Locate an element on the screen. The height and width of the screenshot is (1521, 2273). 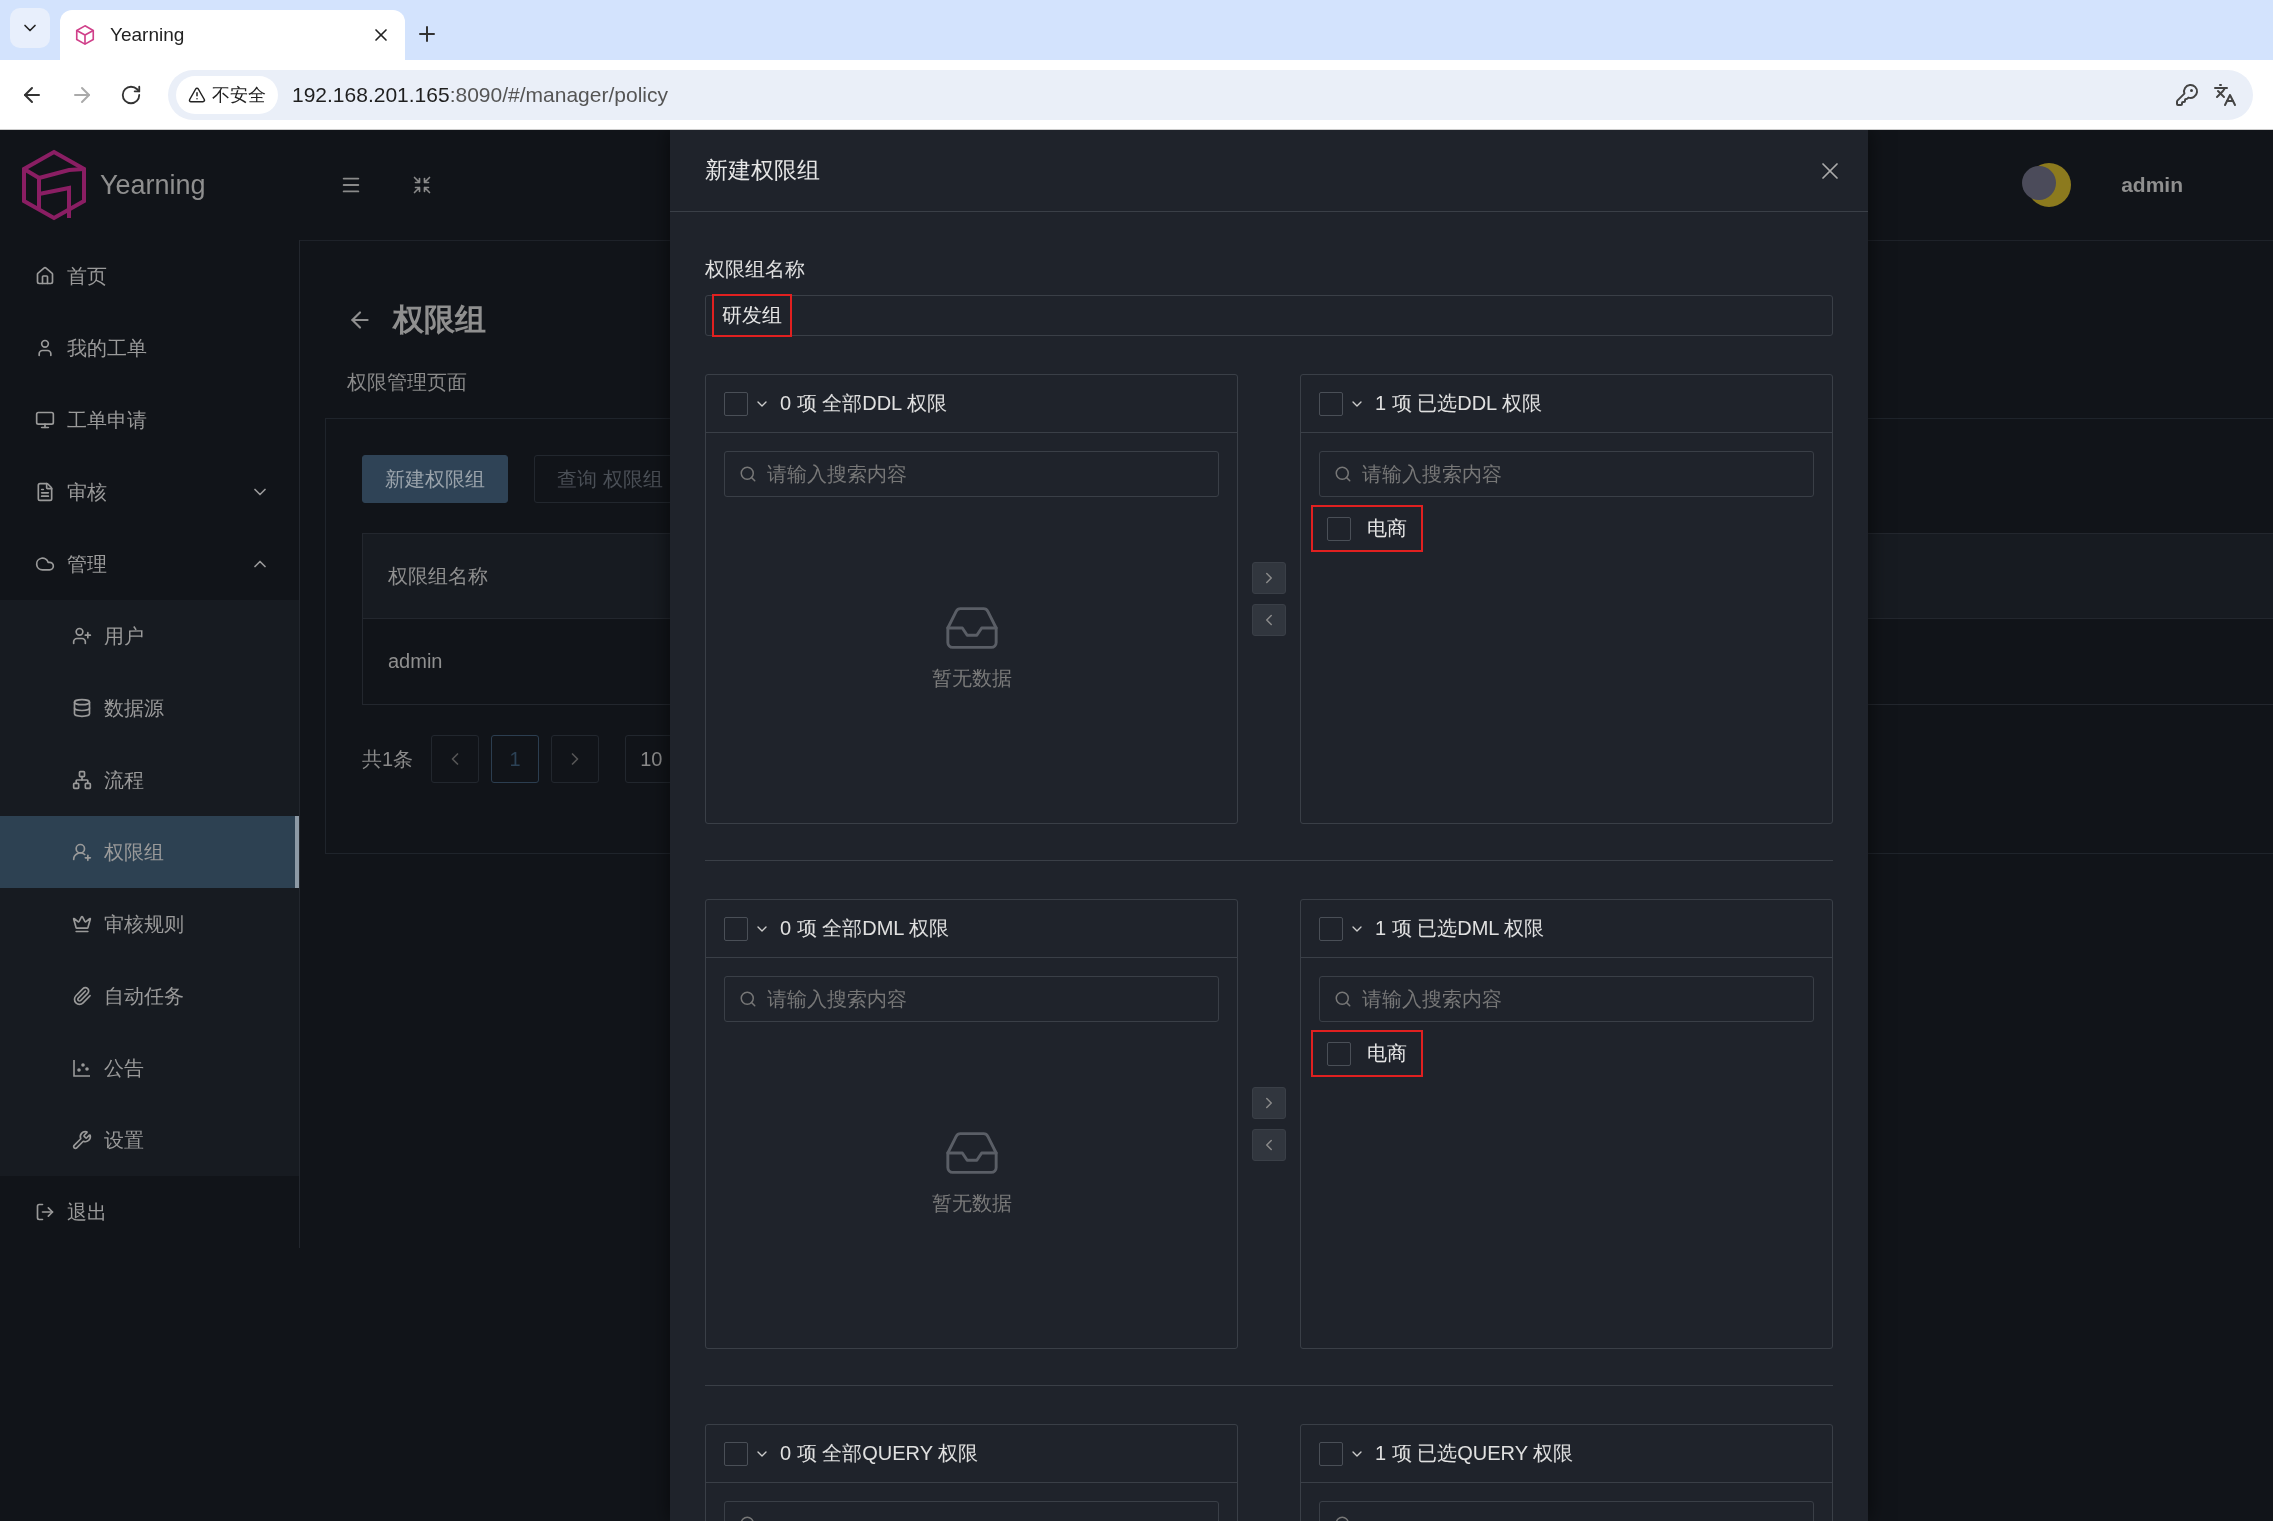
sidebar-item: 流程 is located at coordinates (149, 780).